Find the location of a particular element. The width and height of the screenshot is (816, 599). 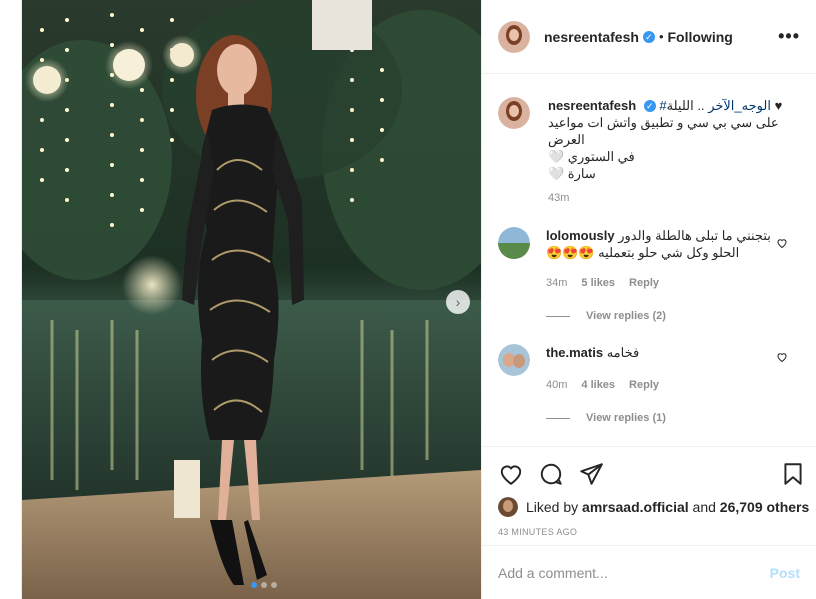

view-replies-button: View replies (1) is located at coordinates (681, 418).